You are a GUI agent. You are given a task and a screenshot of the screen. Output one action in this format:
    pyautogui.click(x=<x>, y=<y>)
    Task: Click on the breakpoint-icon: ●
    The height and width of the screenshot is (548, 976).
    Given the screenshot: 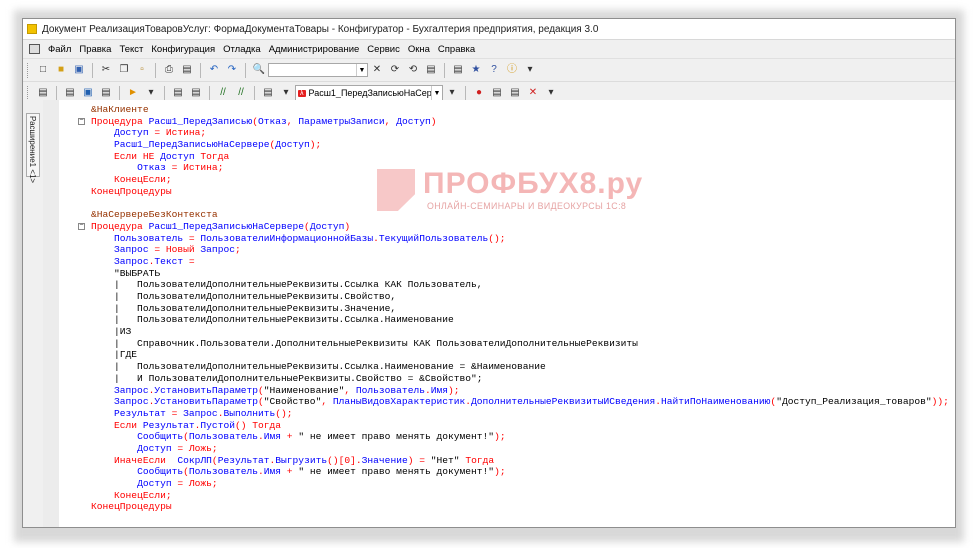 What is the action you would take?
    pyautogui.click(x=479, y=93)
    